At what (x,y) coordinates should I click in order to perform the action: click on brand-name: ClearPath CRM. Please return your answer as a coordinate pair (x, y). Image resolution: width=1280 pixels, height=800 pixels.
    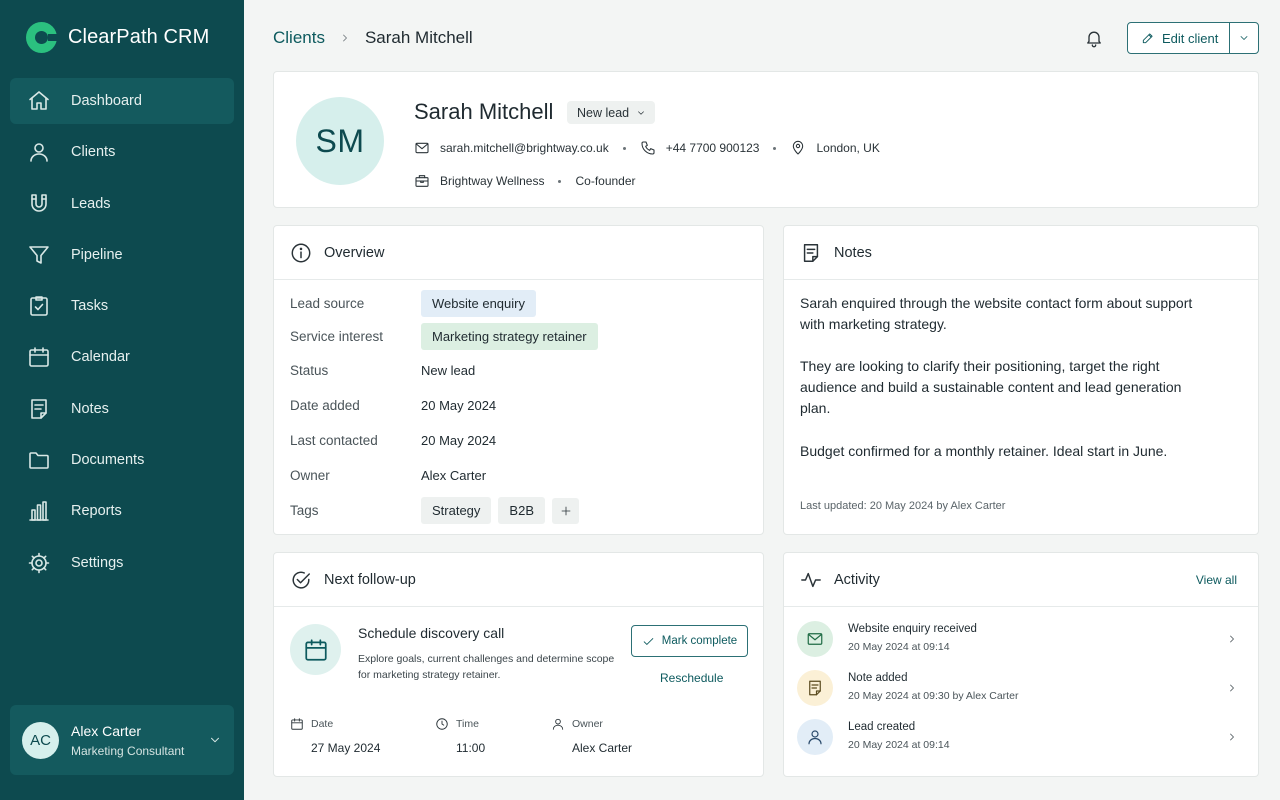
    Looking at the image, I should click on (139, 37).